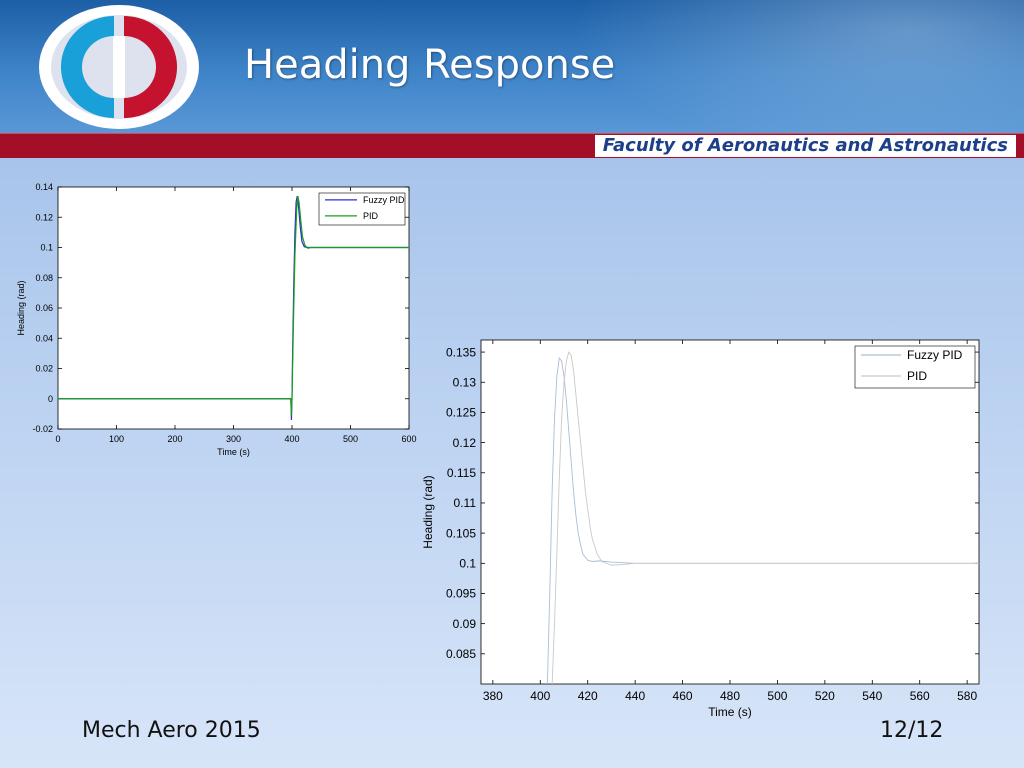 The height and width of the screenshot is (768, 1024). What do you see at coordinates (44, 187) in the screenshot?
I see `y-tick-label: 0.14` at bounding box center [44, 187].